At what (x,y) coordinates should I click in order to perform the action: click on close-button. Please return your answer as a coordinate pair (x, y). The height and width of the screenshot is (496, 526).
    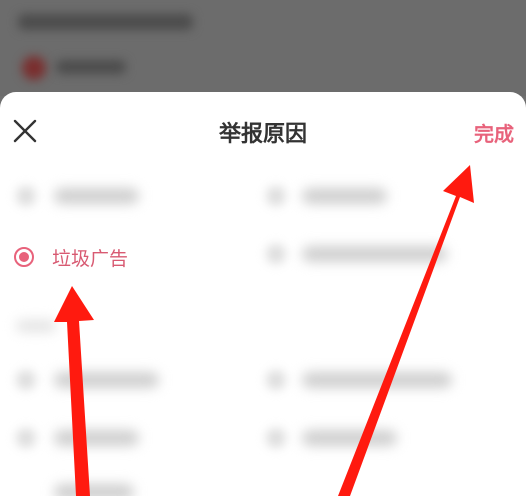
    Looking at the image, I should click on (25, 131).